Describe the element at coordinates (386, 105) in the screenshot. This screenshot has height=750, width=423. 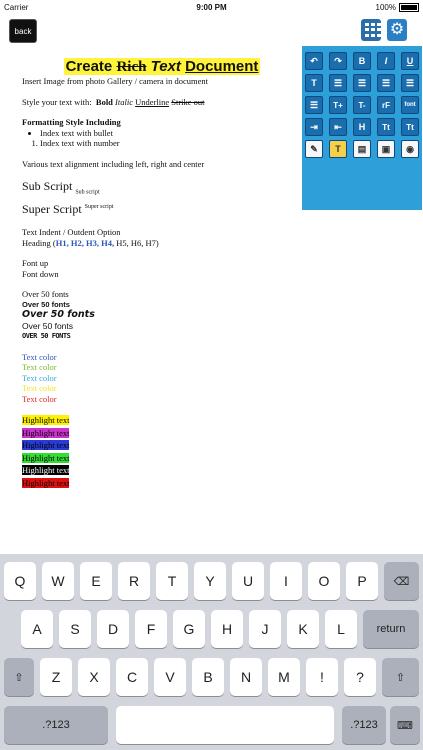
I see `remove-format-button: rF` at that location.